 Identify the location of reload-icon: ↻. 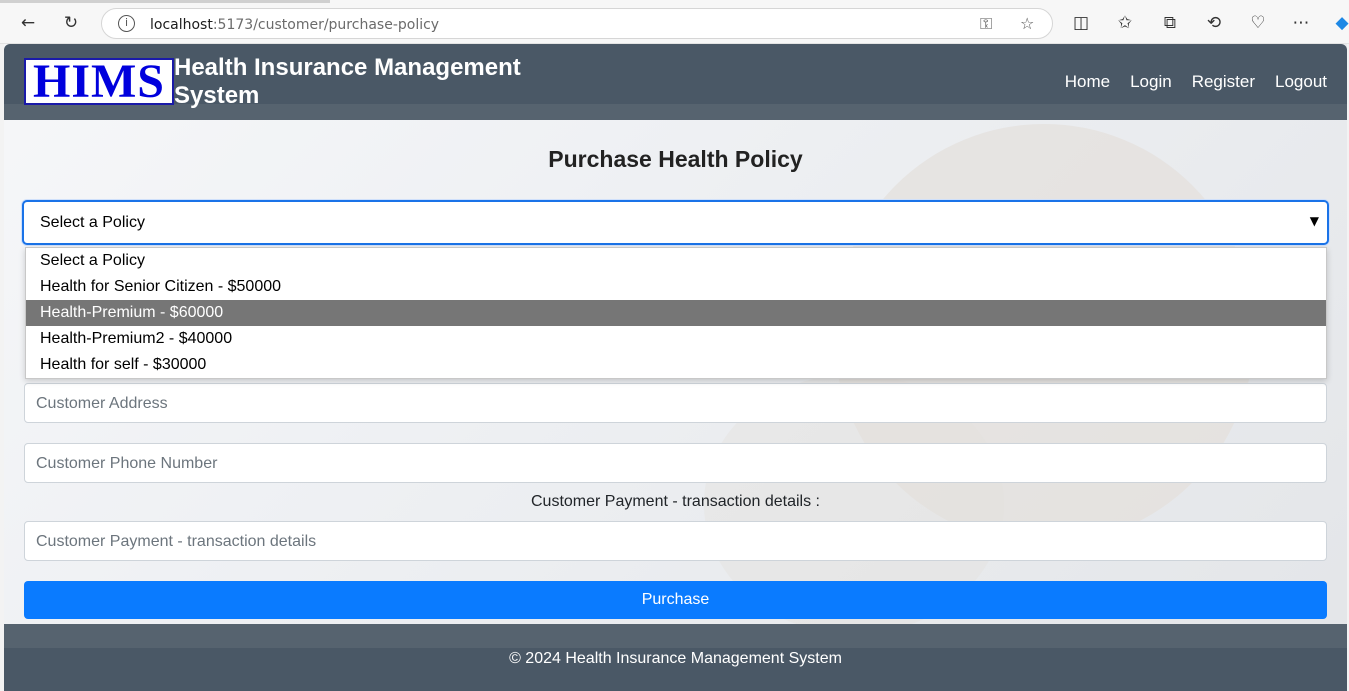
(71, 23).